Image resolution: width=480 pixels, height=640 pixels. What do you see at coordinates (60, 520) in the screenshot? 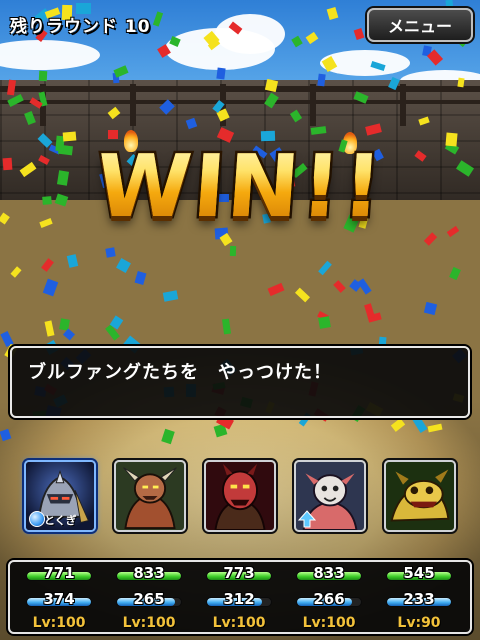
I see `skill-tag: とくぎ` at bounding box center [60, 520].